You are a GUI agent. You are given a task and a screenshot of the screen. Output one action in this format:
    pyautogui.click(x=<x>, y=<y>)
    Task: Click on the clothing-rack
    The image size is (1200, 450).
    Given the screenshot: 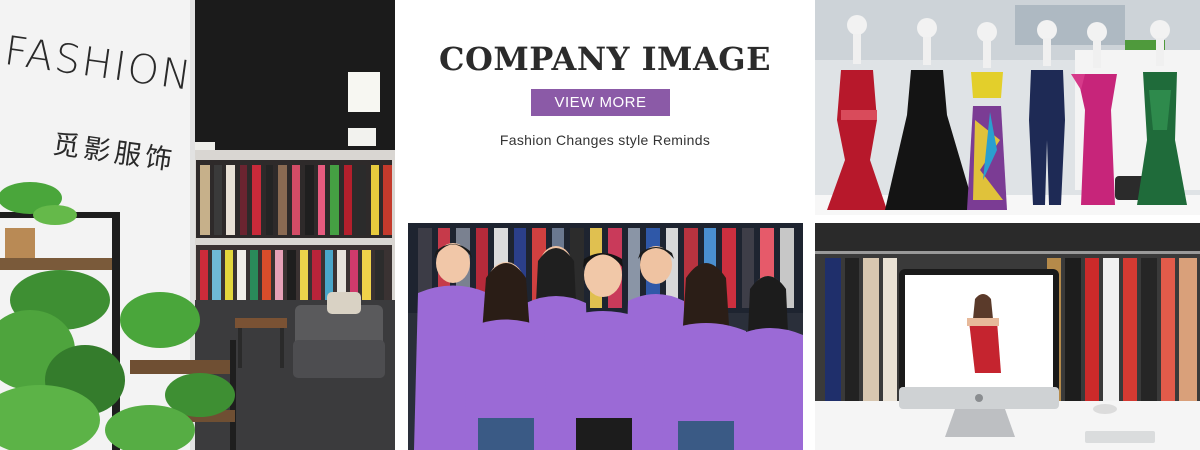 What is the action you would take?
    pyautogui.click(x=294, y=233)
    